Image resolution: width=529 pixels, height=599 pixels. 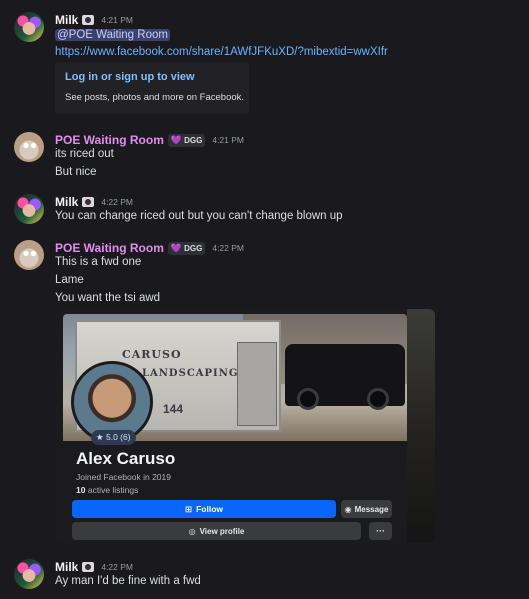 I want to click on message-button: ◉ Message, so click(x=366, y=509).